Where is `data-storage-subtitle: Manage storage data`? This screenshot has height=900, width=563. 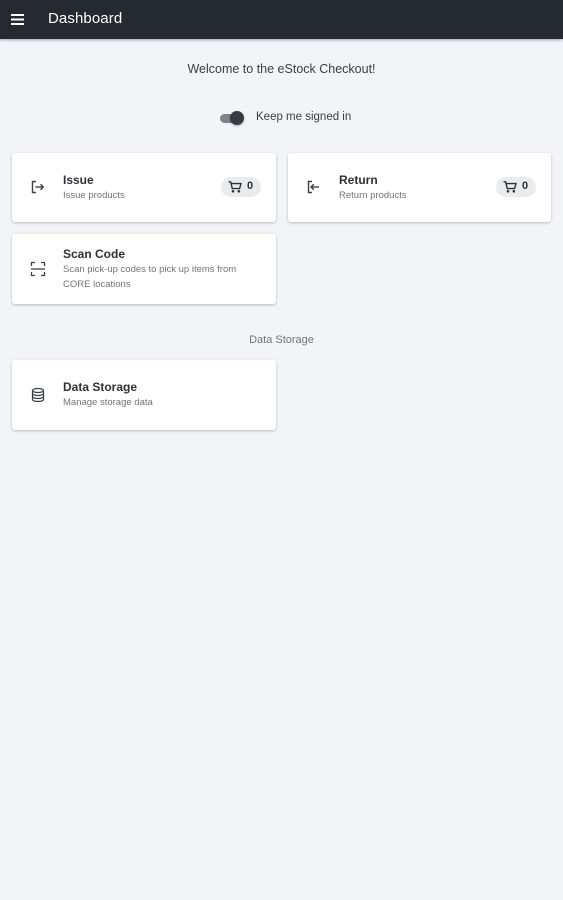 data-storage-subtitle: Manage storage data is located at coordinates (108, 402).